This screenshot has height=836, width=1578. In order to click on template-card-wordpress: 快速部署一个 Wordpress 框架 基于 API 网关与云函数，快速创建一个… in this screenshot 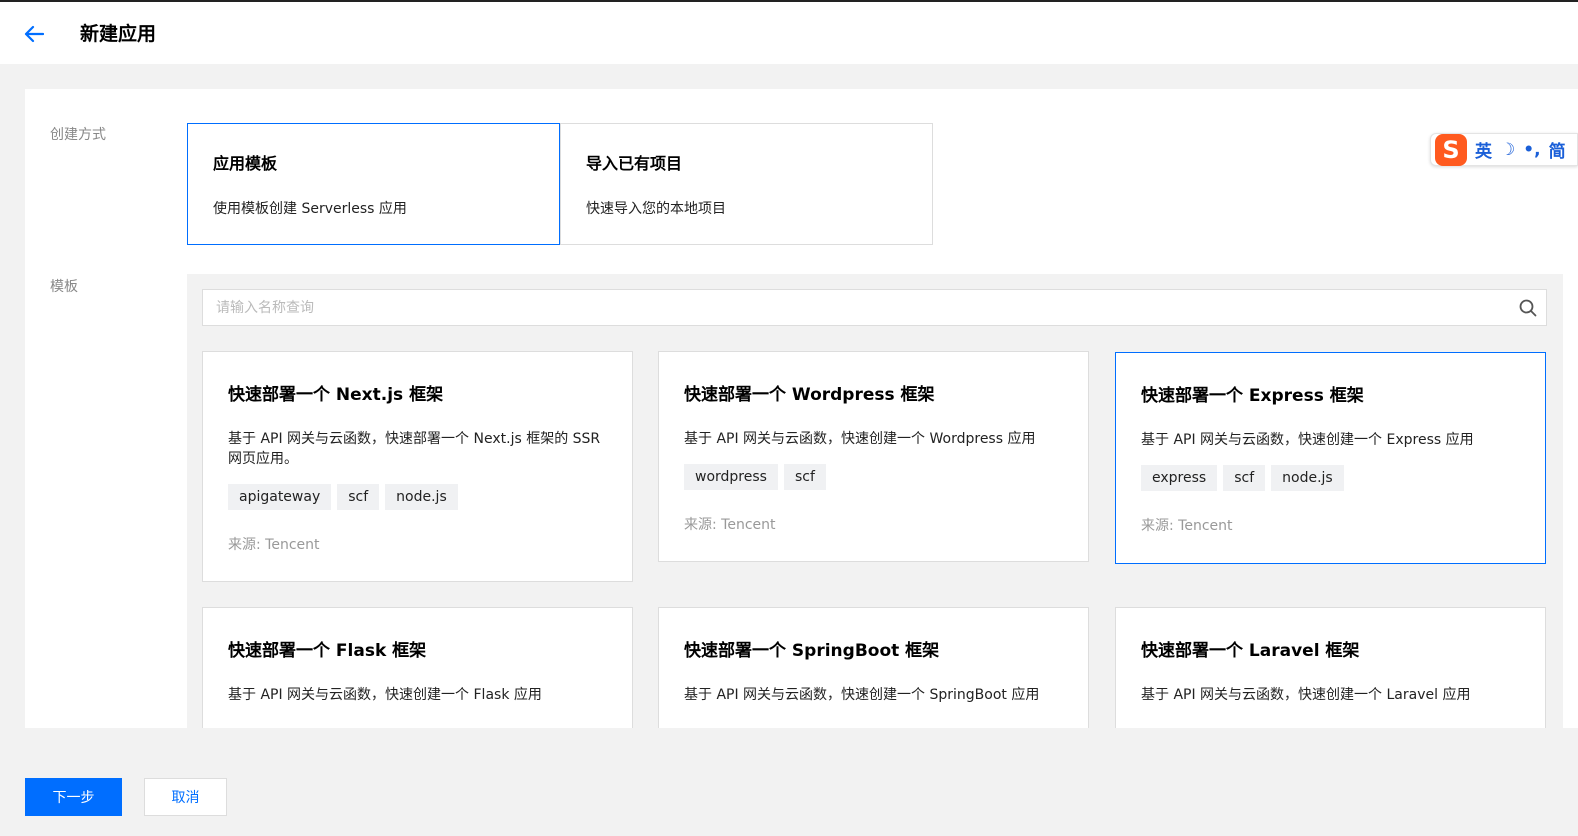, I will do `click(873, 456)`.